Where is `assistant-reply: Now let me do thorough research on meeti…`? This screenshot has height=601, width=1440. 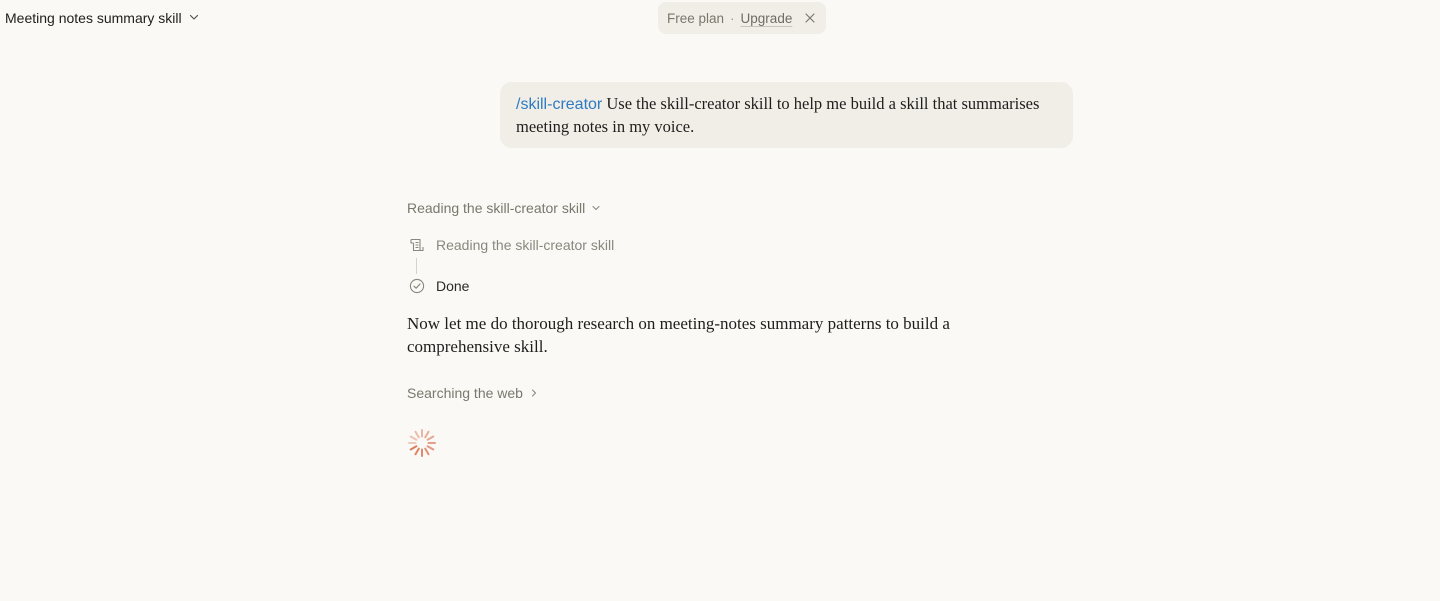 assistant-reply: Now let me do thorough research on meeti… is located at coordinates (678, 335).